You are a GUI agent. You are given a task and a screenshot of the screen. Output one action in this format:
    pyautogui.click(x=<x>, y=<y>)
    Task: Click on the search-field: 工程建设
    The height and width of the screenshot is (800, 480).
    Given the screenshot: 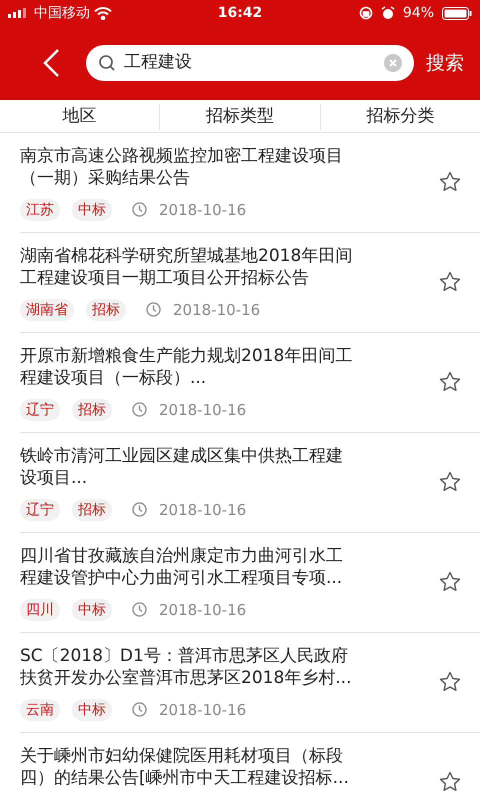 What is the action you would take?
    pyautogui.click(x=250, y=63)
    